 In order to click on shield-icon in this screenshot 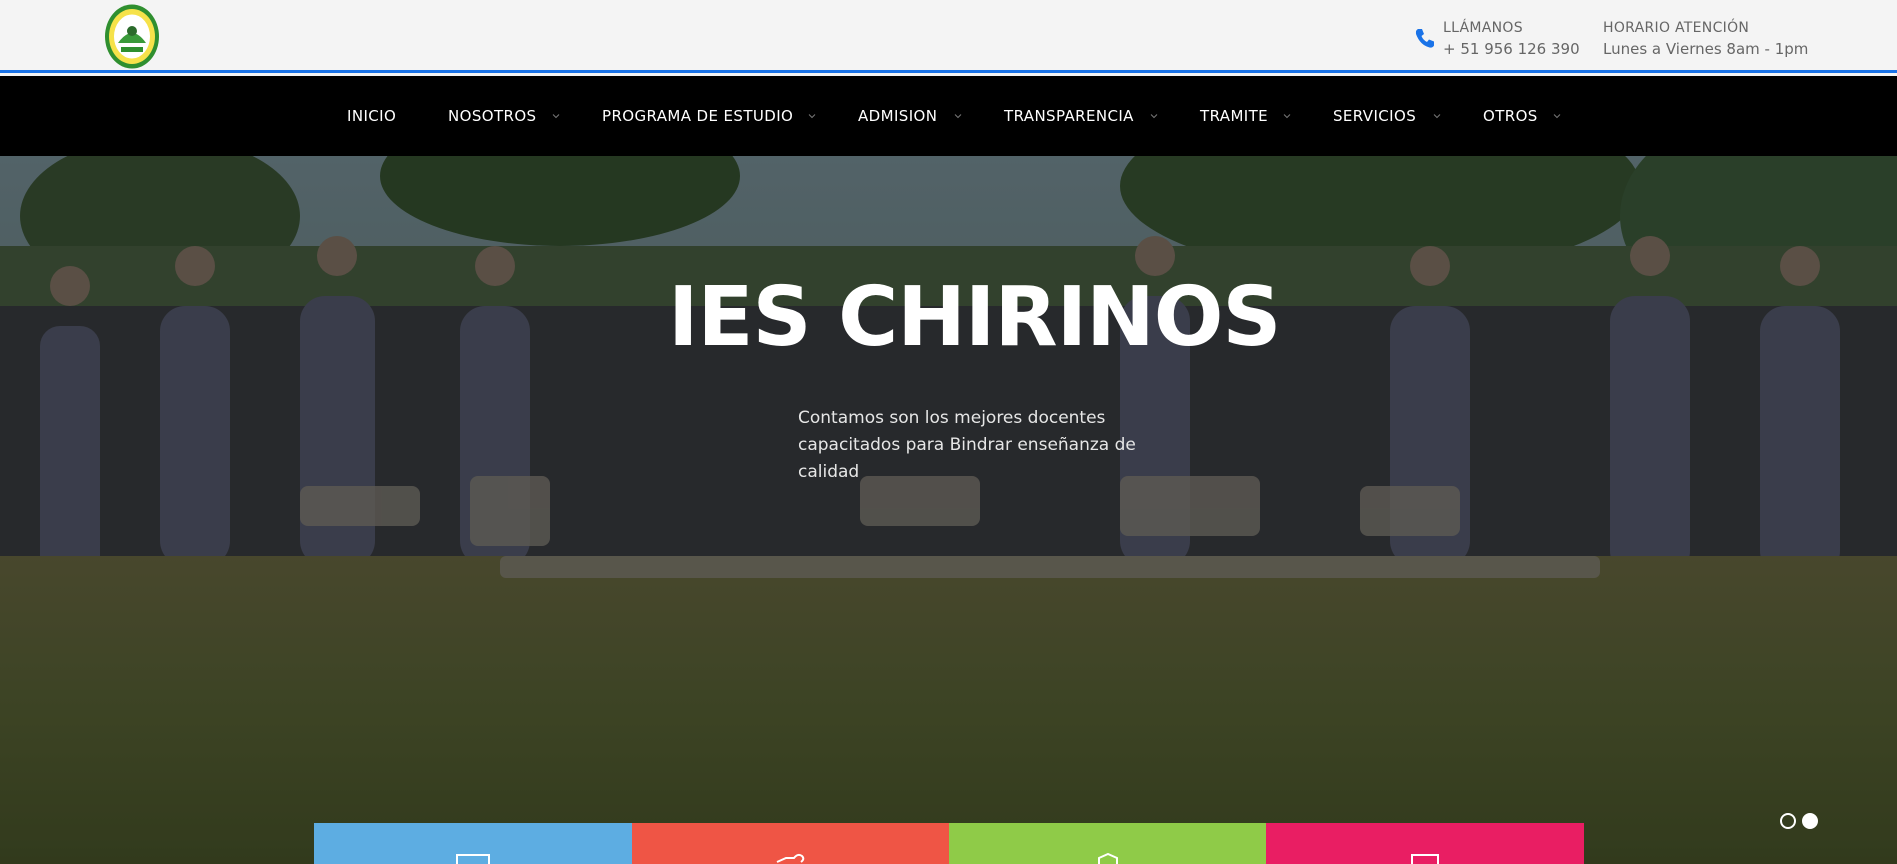, I will do `click(1108, 858)`.